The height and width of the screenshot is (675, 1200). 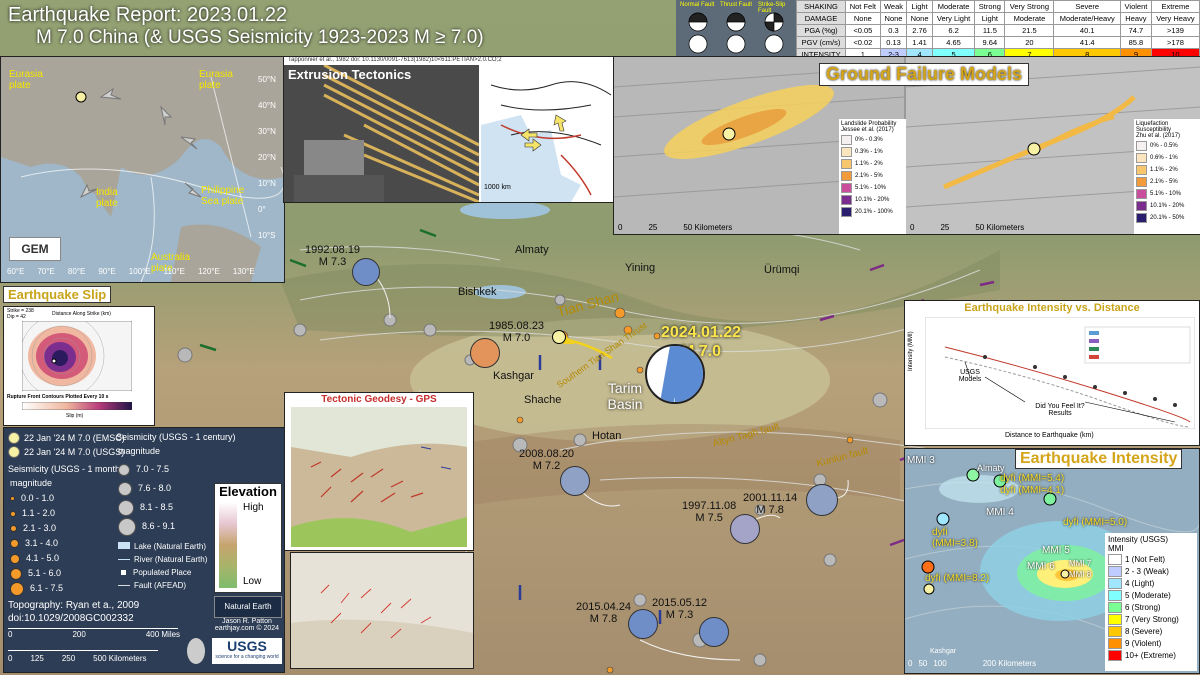 What do you see at coordinates (57, 294) in the screenshot?
I see `slip-title: Earthquake Slip` at bounding box center [57, 294].